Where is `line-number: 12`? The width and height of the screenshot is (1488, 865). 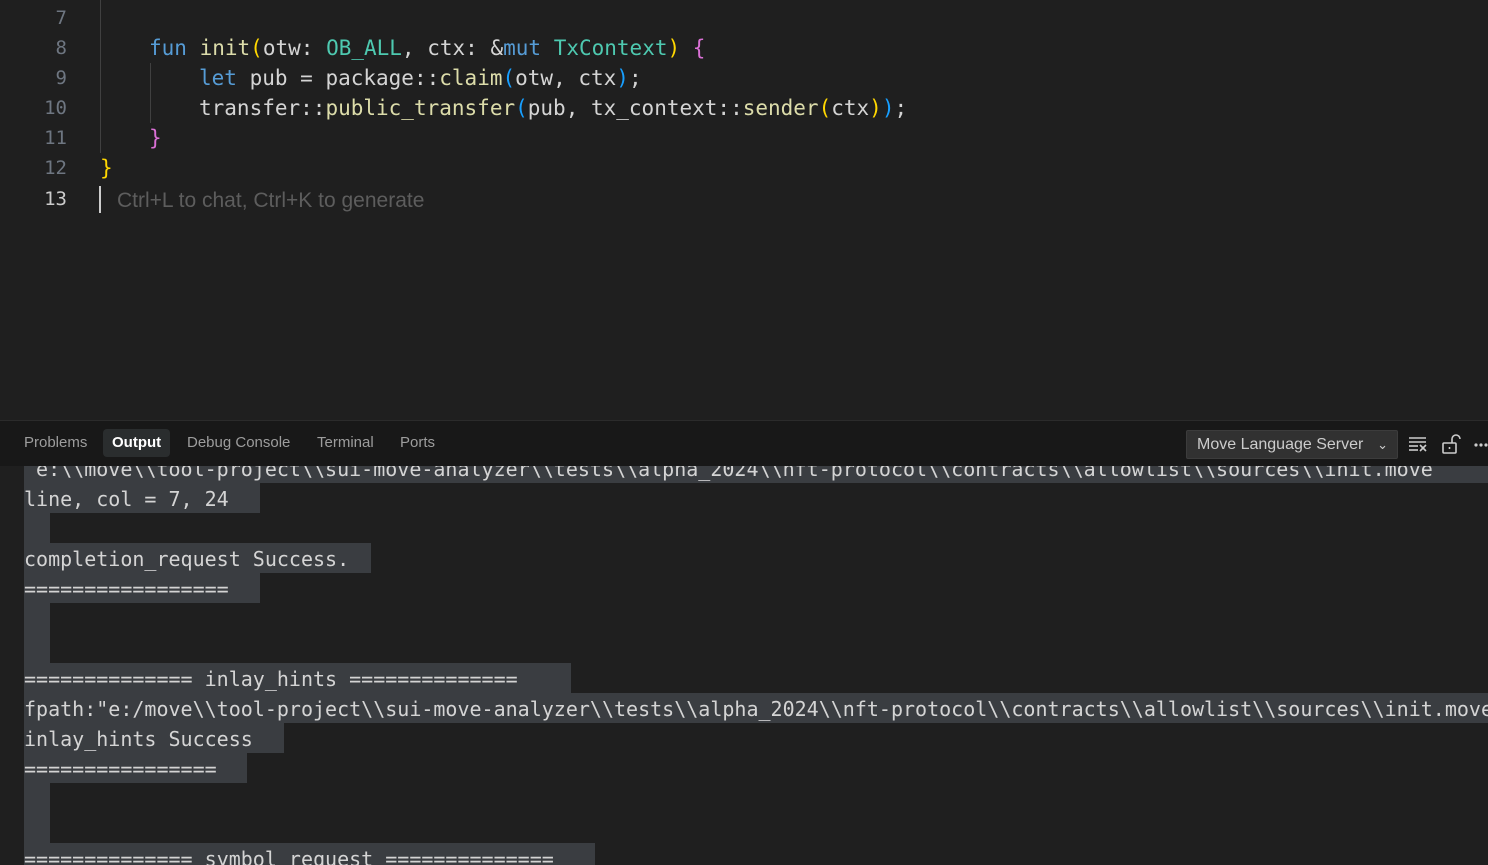
line-number: 12 is located at coordinates (55, 168).